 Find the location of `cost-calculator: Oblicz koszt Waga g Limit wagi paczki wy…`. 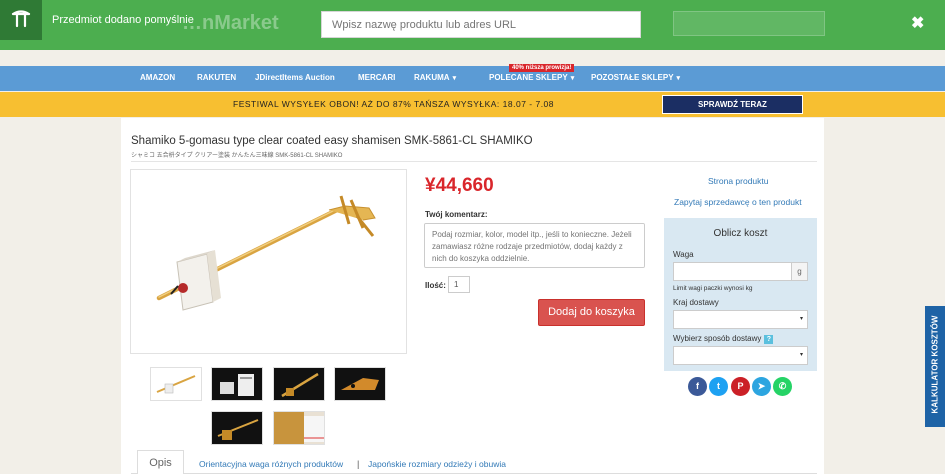

cost-calculator: Oblicz koszt Waga g Limit wagi paczki wy… is located at coordinates (740, 294).